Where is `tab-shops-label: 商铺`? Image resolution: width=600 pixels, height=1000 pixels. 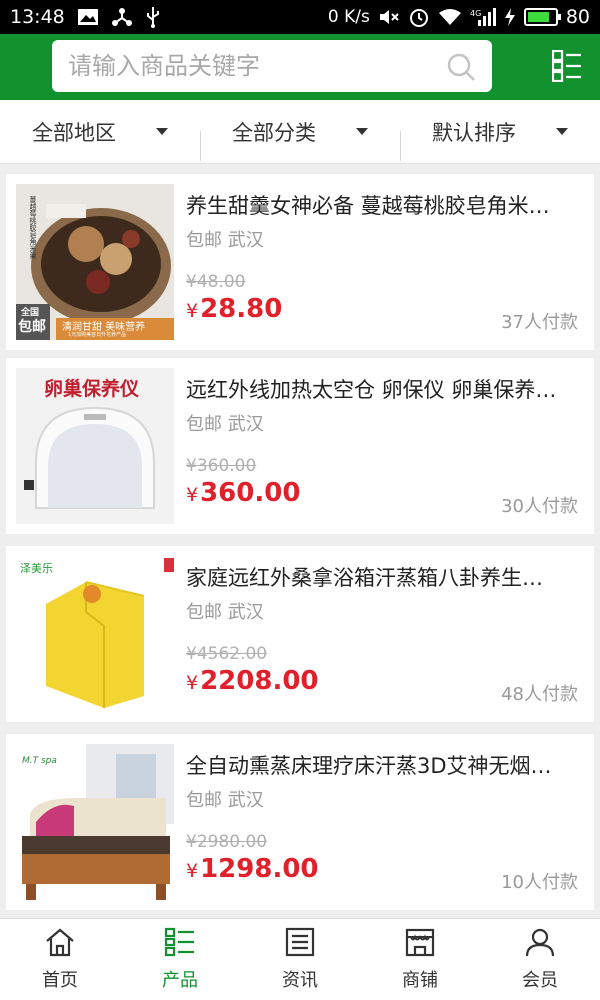 tab-shops-label: 商铺 is located at coordinates (420, 980).